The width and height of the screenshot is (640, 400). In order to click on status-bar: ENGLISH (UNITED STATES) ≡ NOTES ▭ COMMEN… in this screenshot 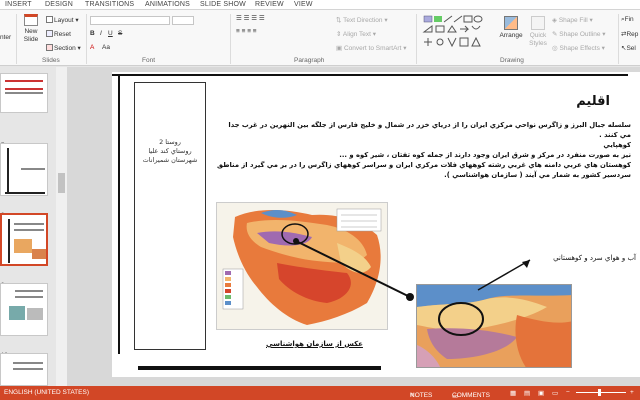, I will do `click(320, 393)`.